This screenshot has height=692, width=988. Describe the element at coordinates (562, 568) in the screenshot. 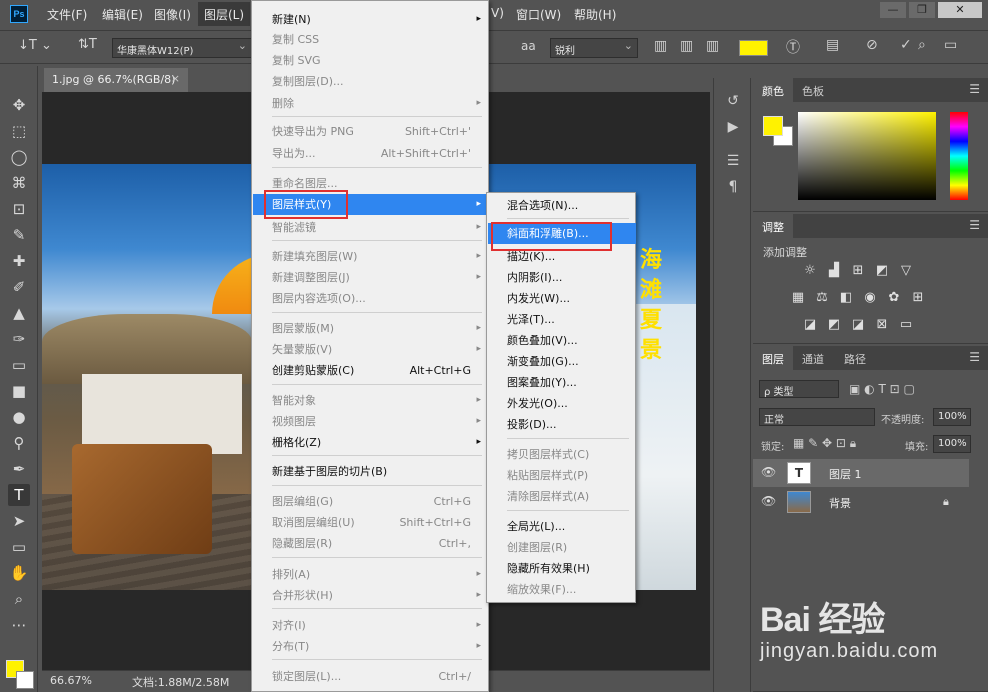

I see `style-menu-item: 隐藏所有效果(H)` at that location.